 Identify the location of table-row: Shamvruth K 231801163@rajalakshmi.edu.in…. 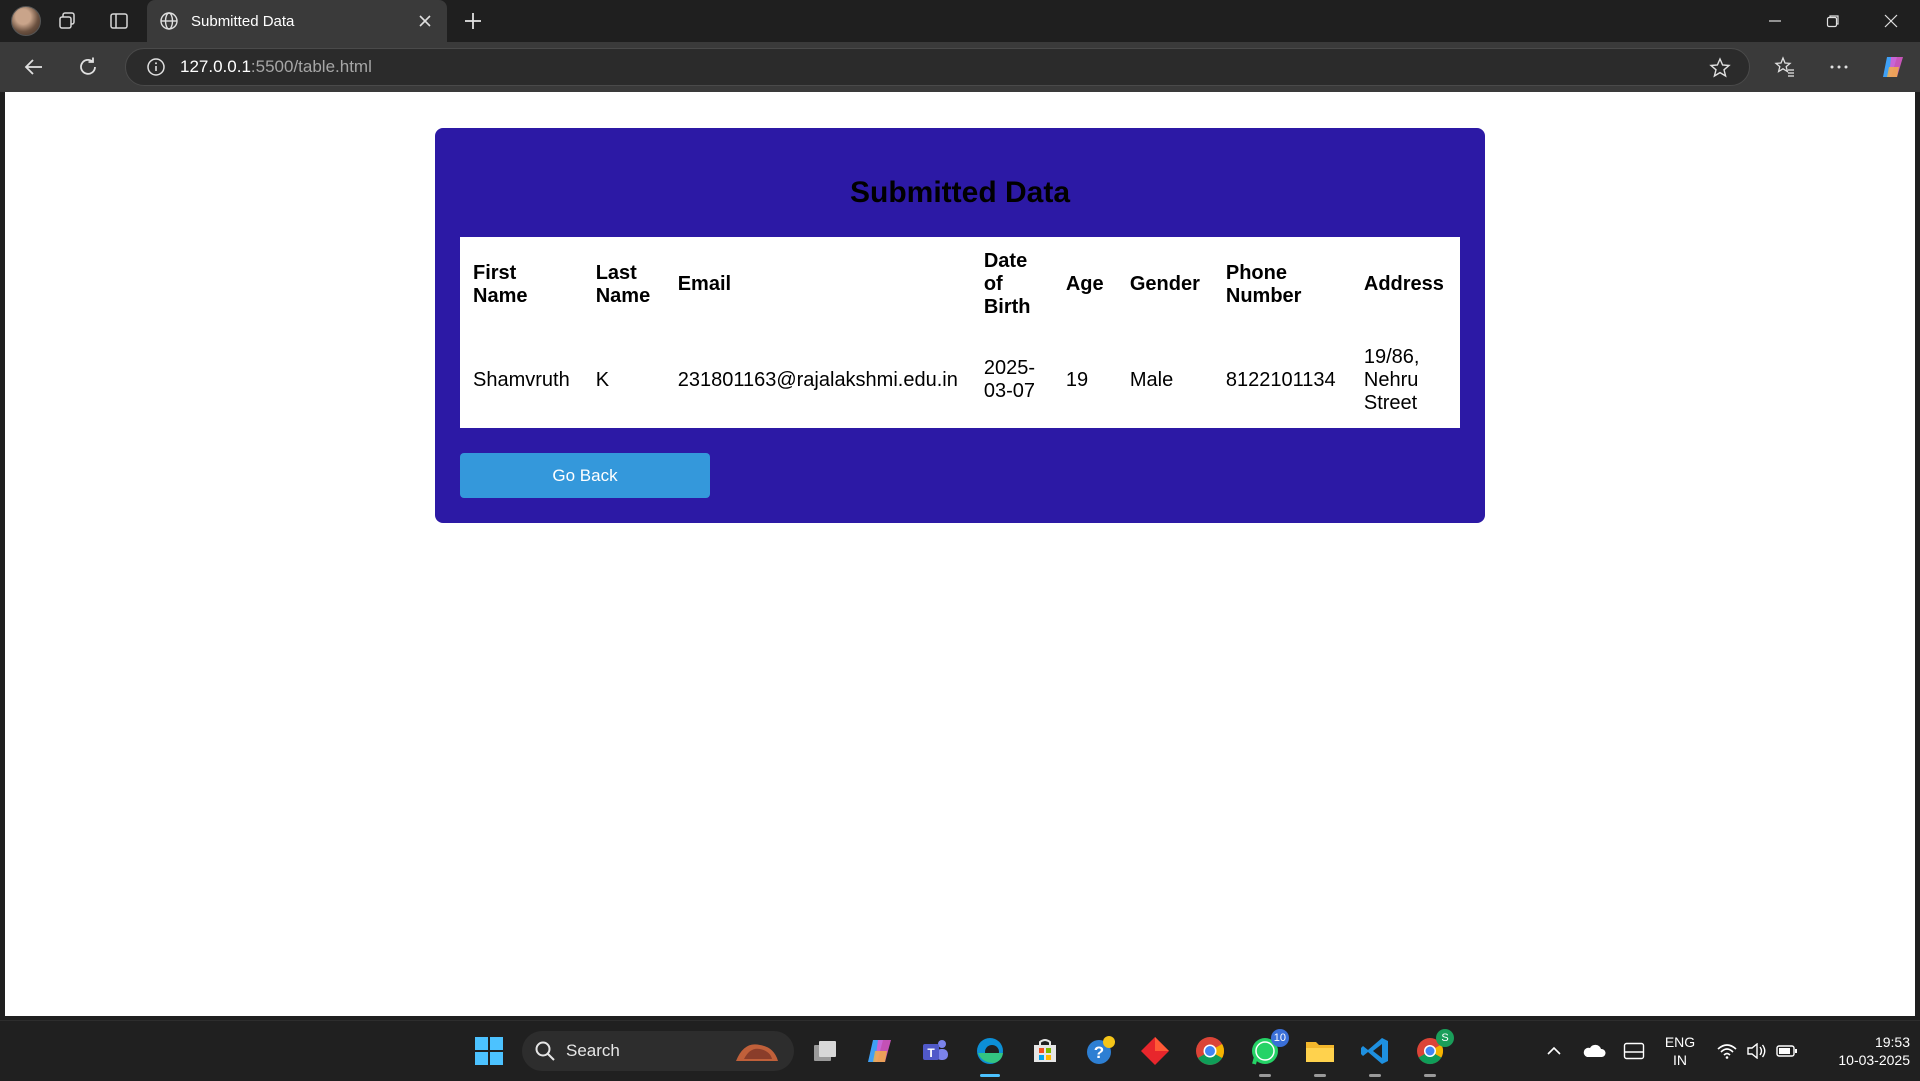
(960, 380).